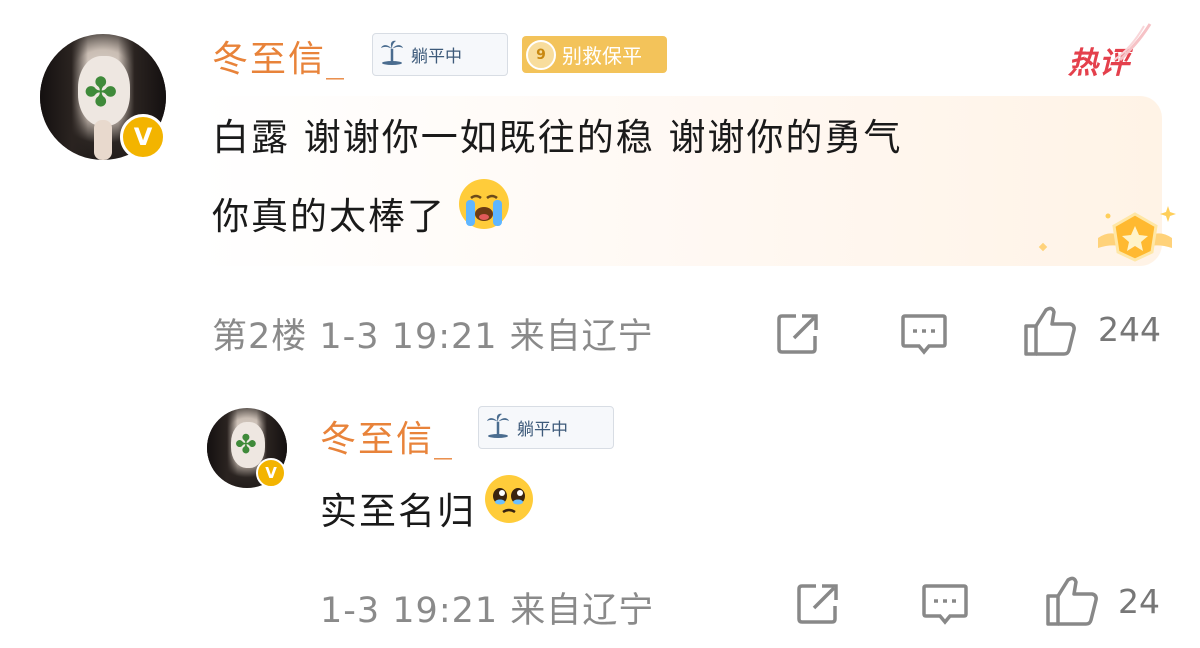  I want to click on reply-like-button, so click(1072, 601).